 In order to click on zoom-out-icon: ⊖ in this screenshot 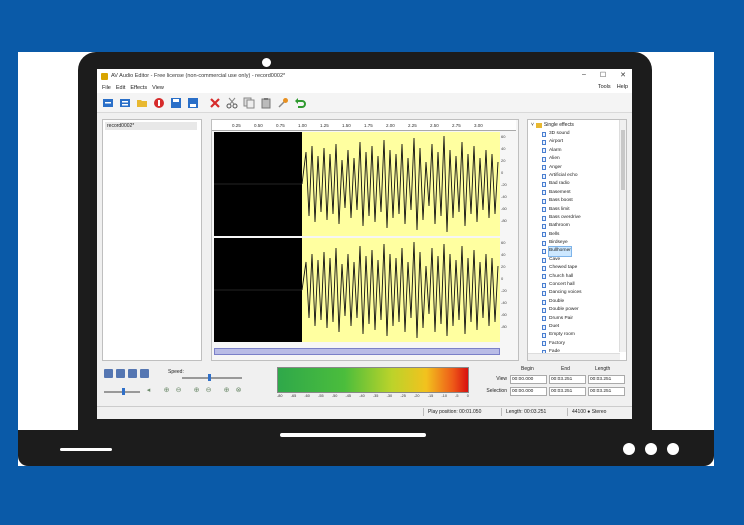, I will do `click(178, 391)`.